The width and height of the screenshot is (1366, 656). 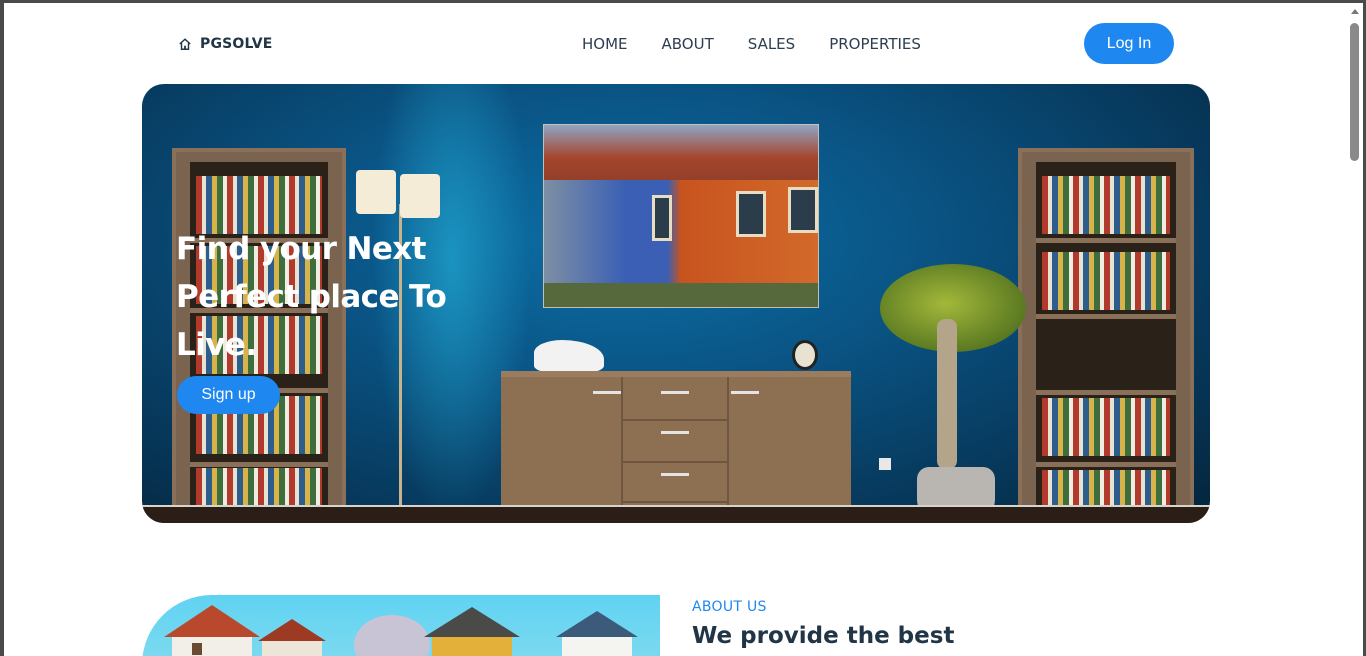 What do you see at coordinates (729, 607) in the screenshot?
I see `about-section-label: ABOUT US` at bounding box center [729, 607].